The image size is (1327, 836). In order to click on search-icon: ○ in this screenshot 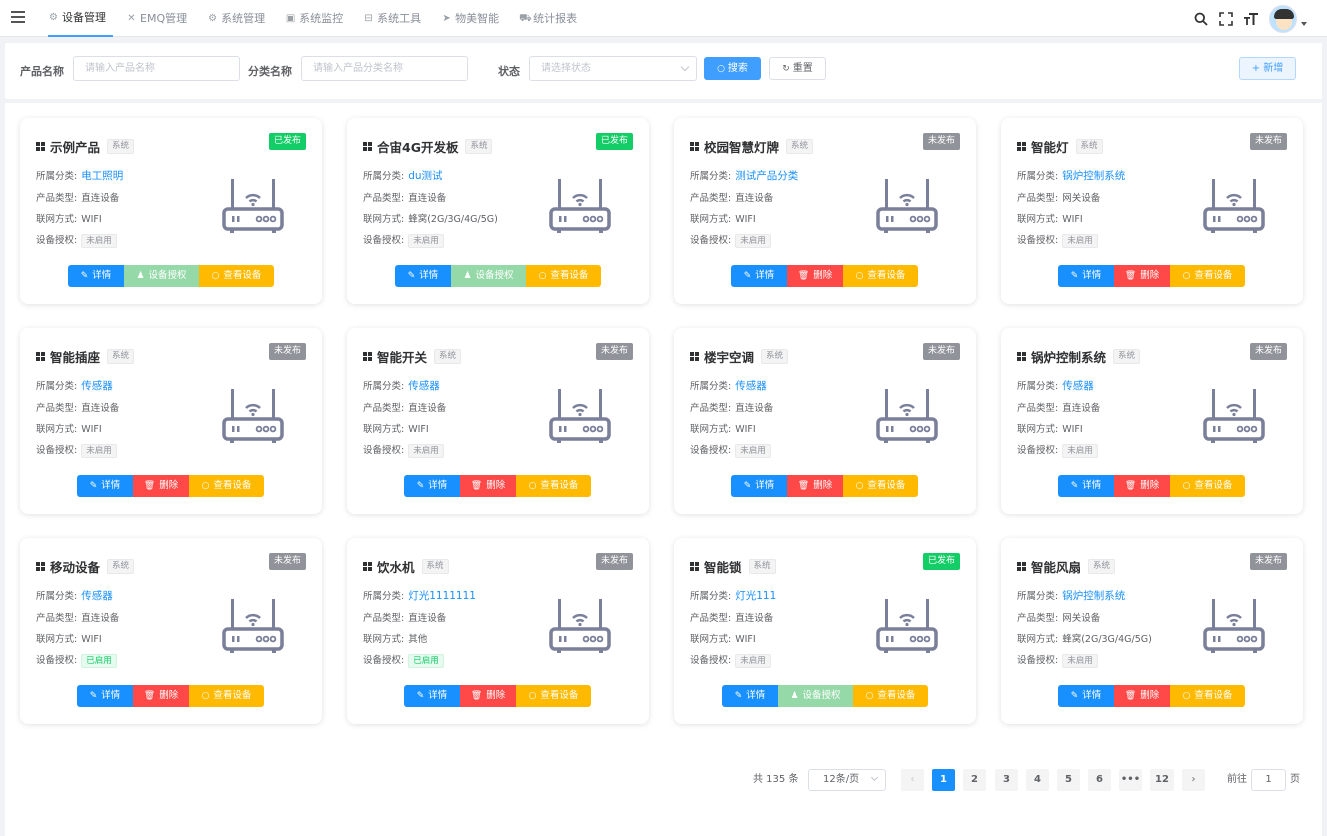, I will do `click(542, 276)`.